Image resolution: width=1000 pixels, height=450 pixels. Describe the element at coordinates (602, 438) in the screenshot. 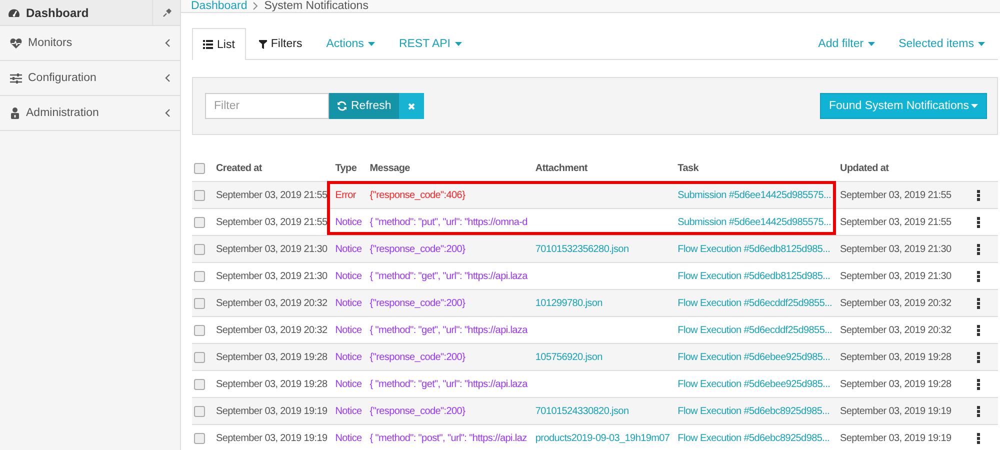

I see `attachment-link: products2019-09-03_19h19m07` at that location.